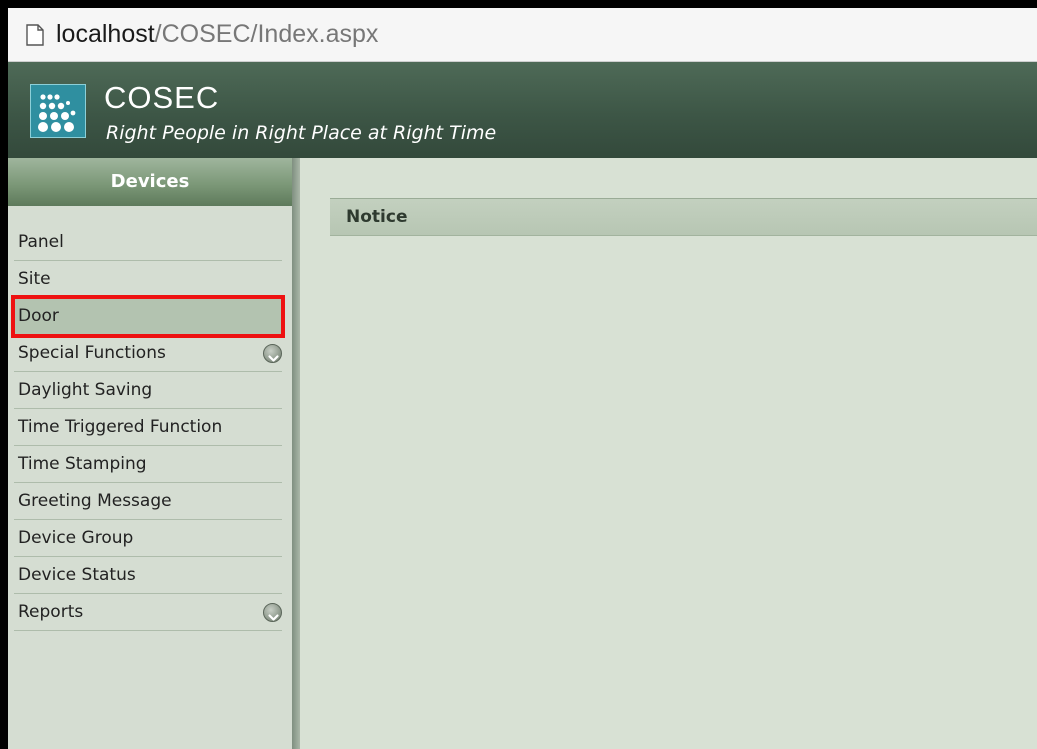  I want to click on url-text: localhost/COSEC/Index.aspx, so click(217, 34).